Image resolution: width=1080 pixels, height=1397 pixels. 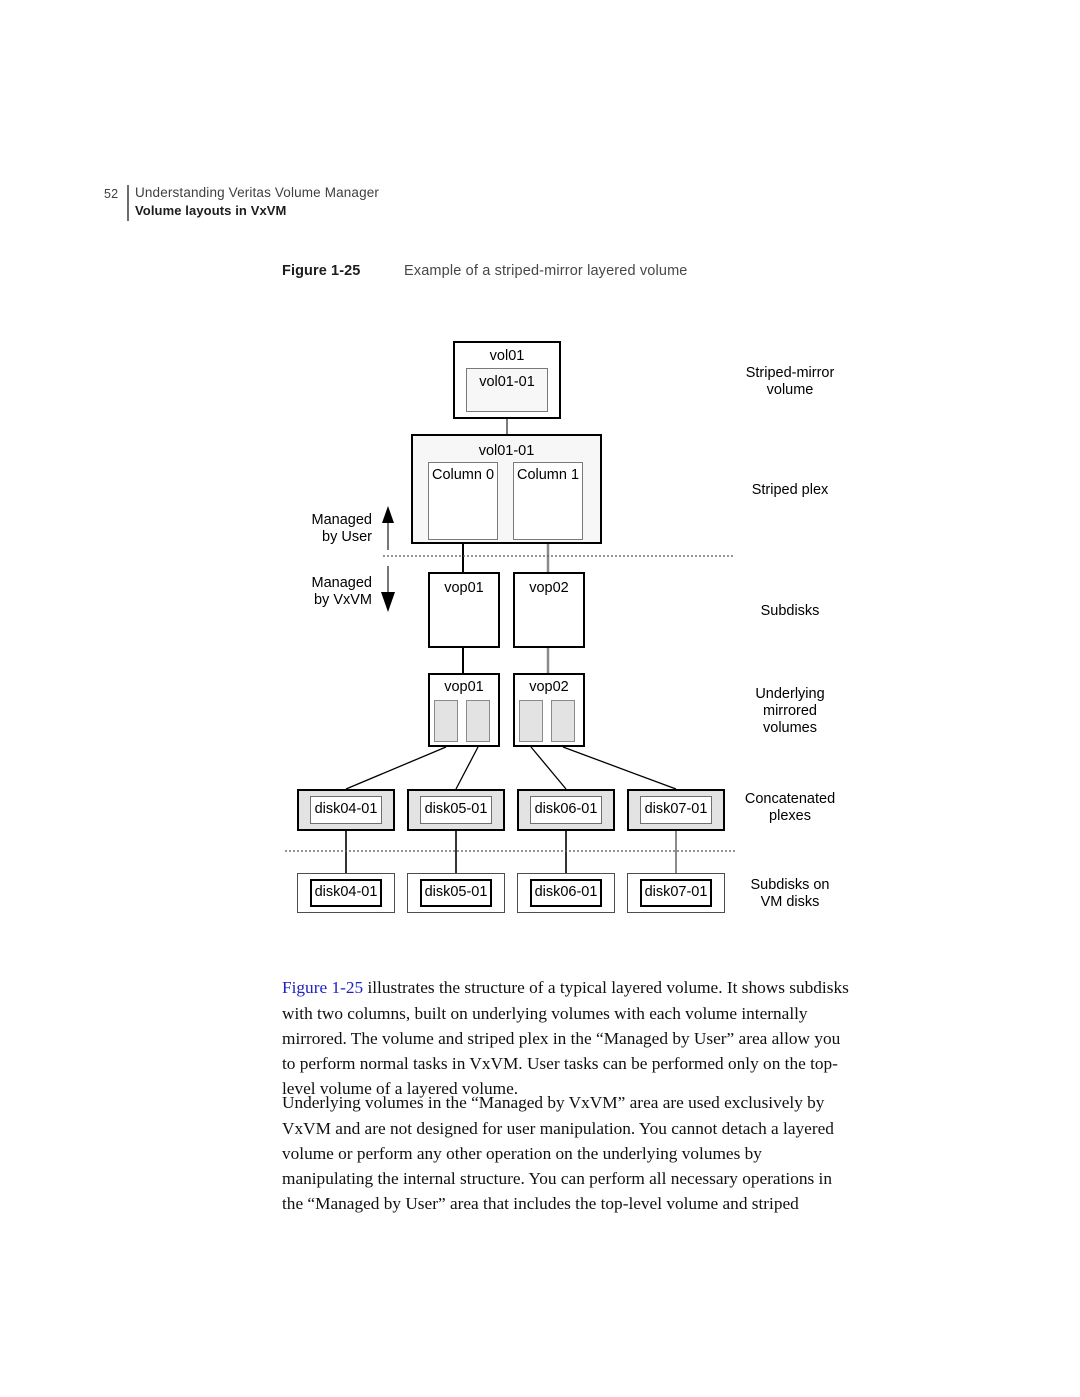 What do you see at coordinates (111, 194) in the screenshot?
I see `page-number: 52` at bounding box center [111, 194].